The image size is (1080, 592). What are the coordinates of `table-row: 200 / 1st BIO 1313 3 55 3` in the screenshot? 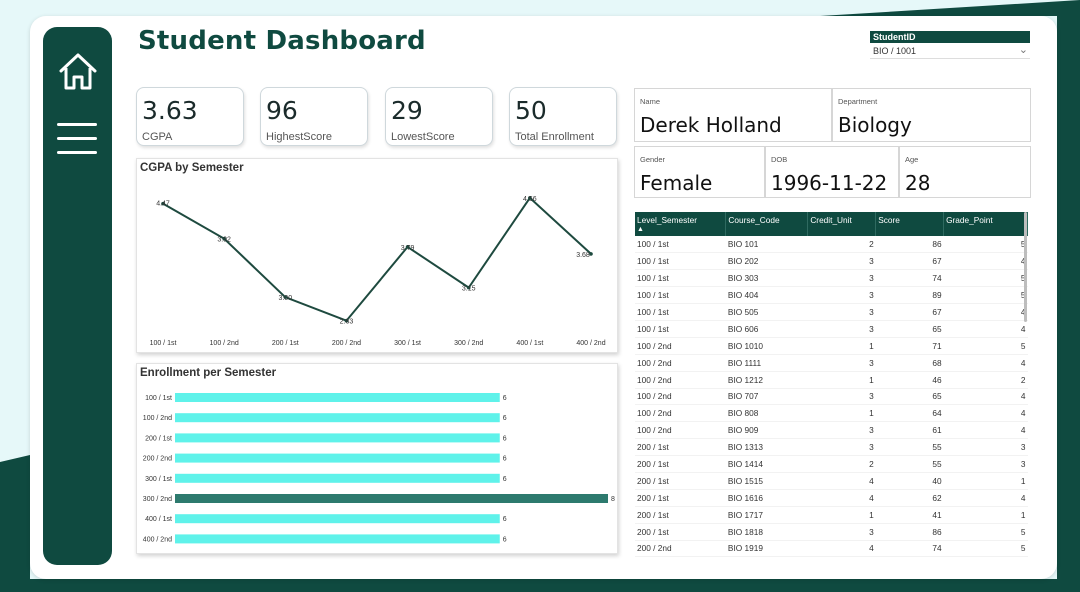 It's located at (831, 447).